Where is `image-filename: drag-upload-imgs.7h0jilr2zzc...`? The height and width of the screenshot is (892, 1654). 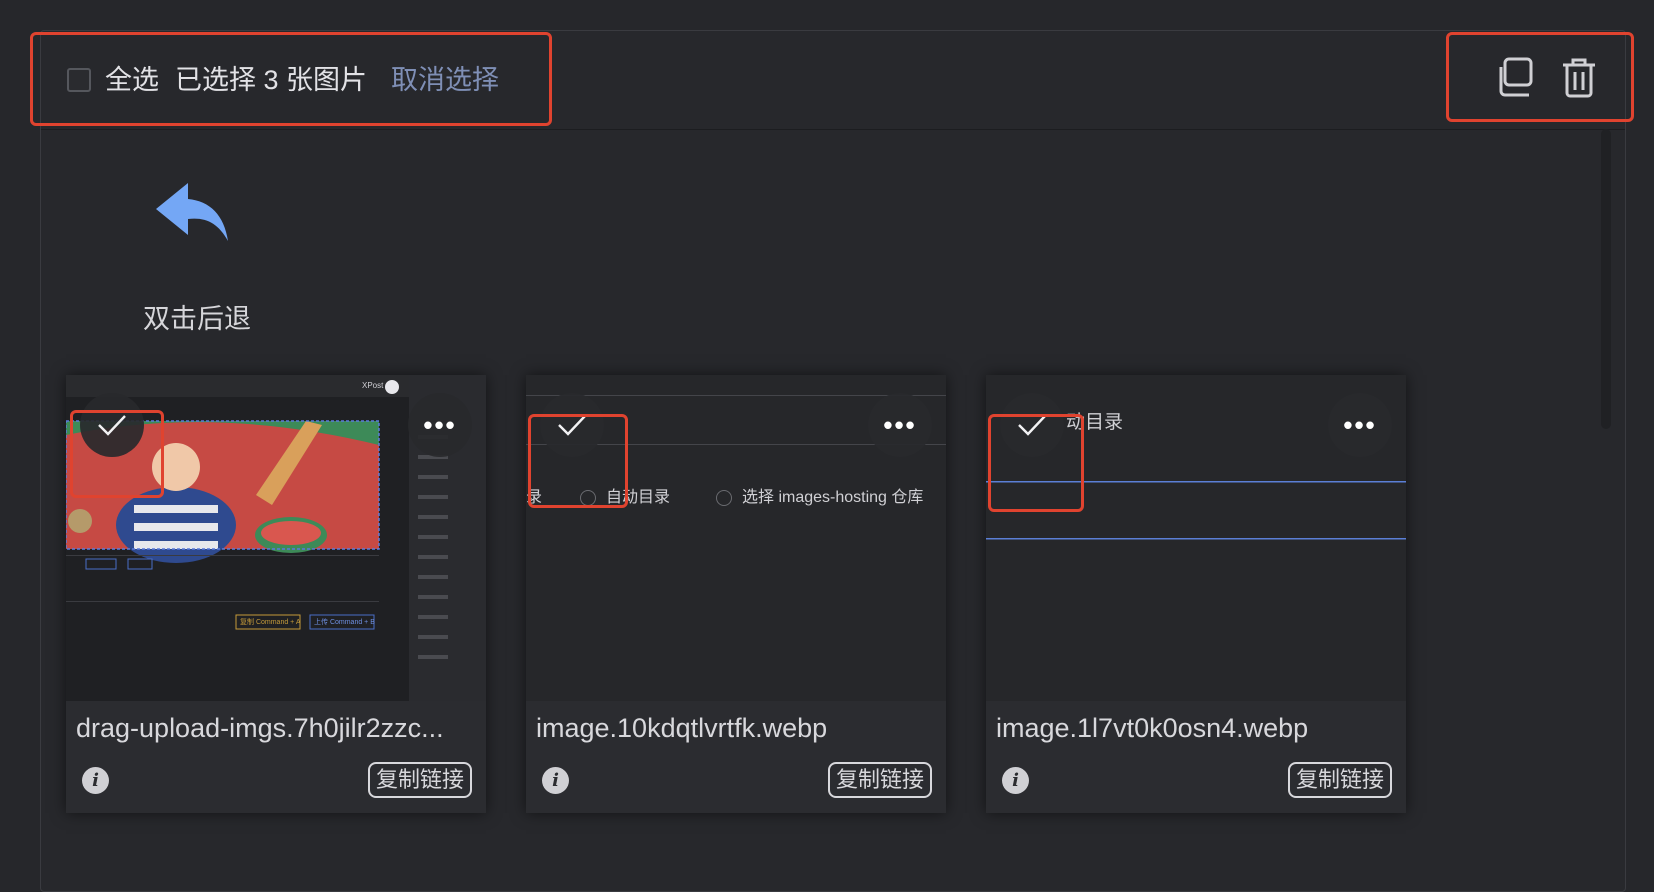 image-filename: drag-upload-imgs.7h0jilr2zzc... is located at coordinates (260, 728).